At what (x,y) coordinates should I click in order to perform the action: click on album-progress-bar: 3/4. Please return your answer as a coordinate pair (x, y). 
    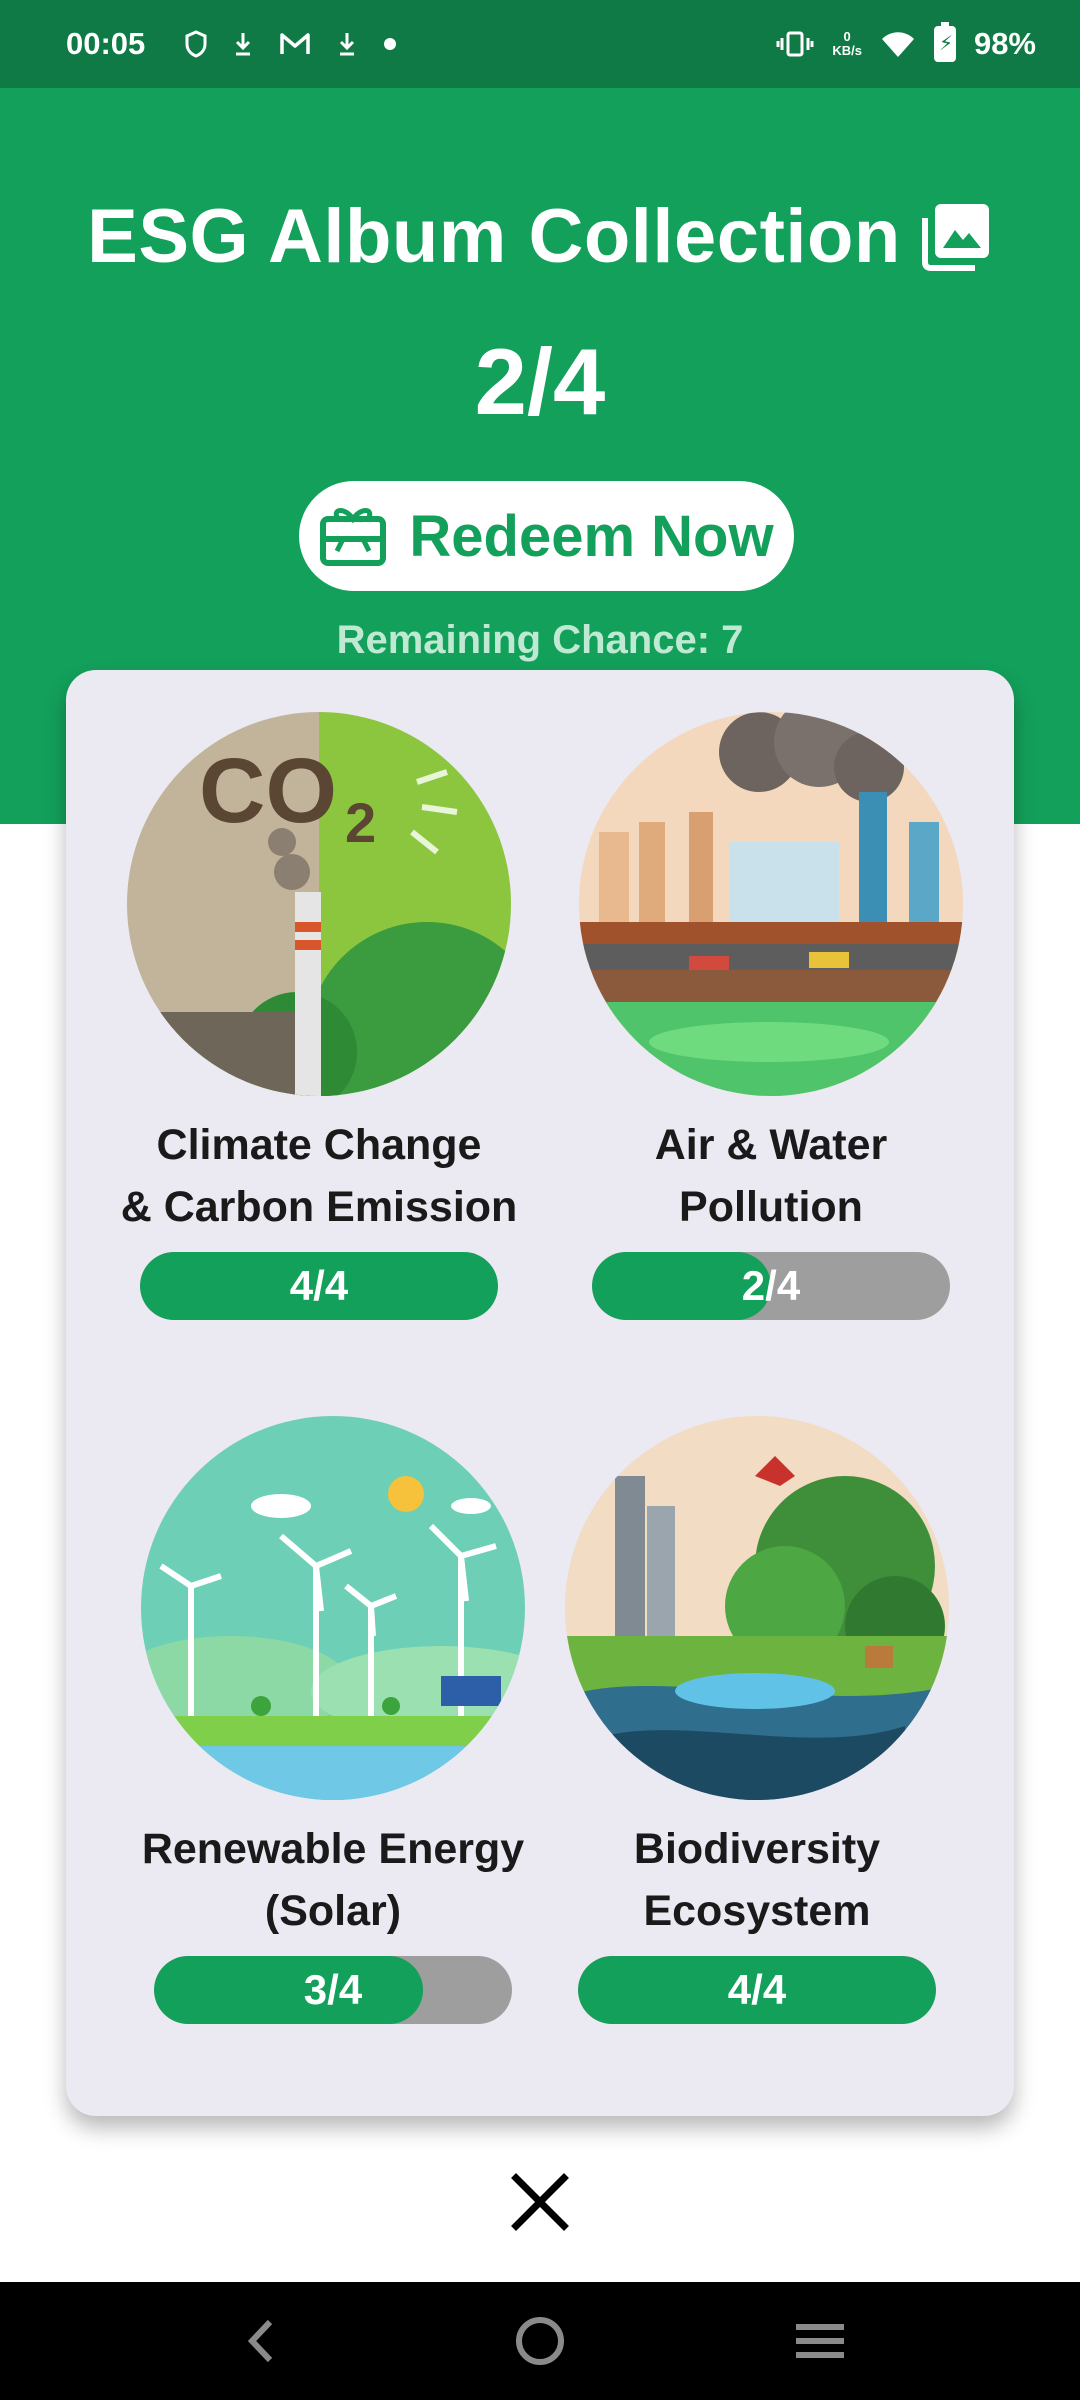
    Looking at the image, I should click on (333, 1990).